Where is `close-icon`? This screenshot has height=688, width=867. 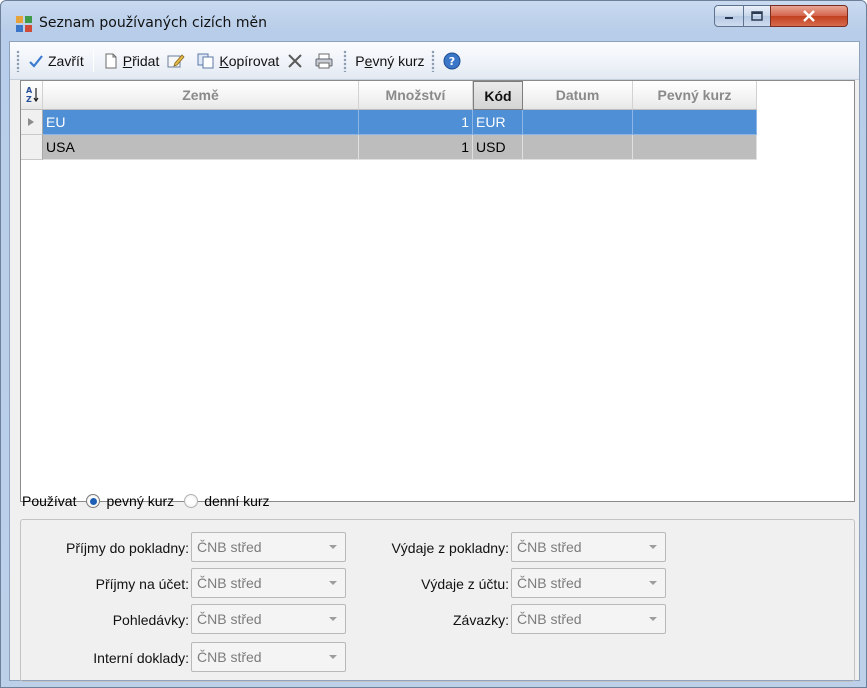
close-icon is located at coordinates (809, 16).